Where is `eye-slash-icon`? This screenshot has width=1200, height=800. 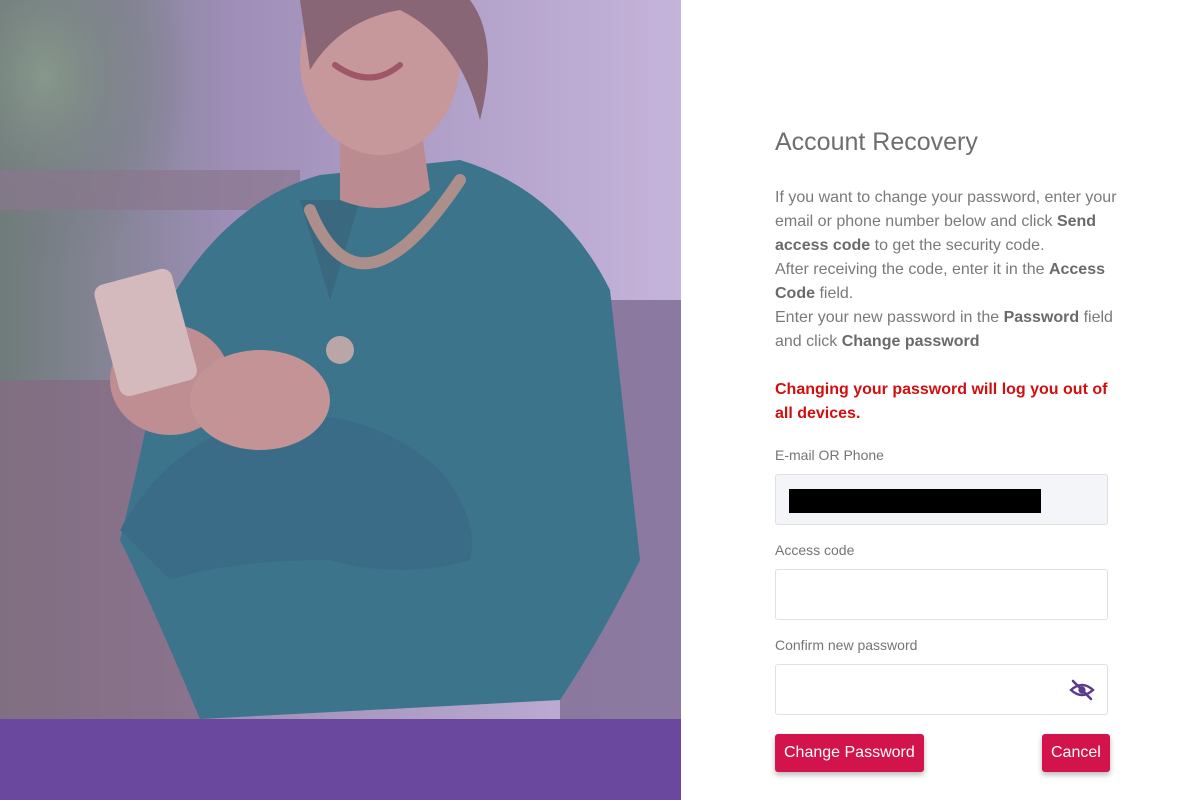 eye-slash-icon is located at coordinates (1082, 690).